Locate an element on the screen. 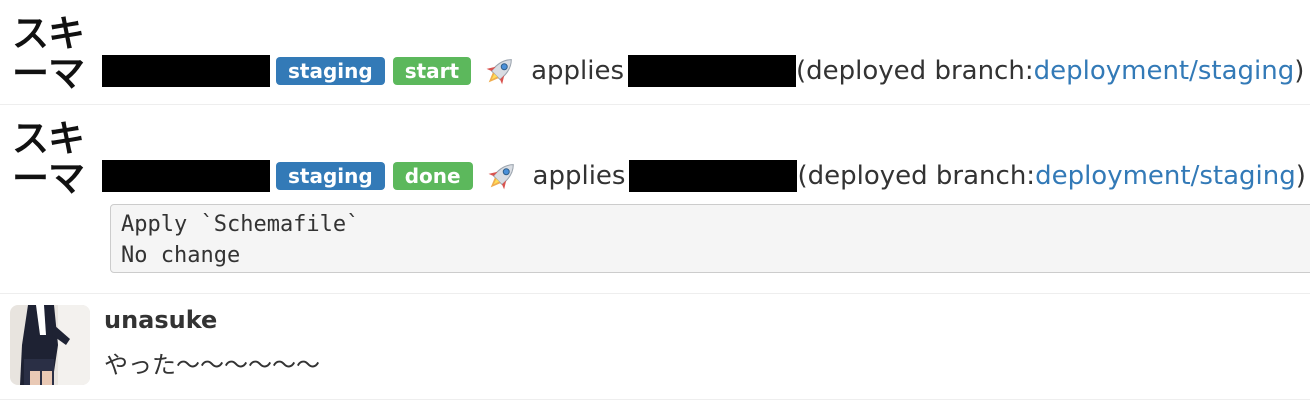  message-text: やった〜〜〜〜〜〜 is located at coordinates (212, 365).